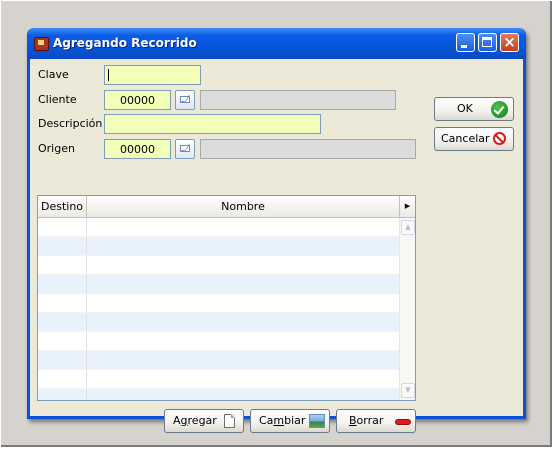 The height and width of the screenshot is (449, 555). I want to click on origen-name-field, so click(308, 149).